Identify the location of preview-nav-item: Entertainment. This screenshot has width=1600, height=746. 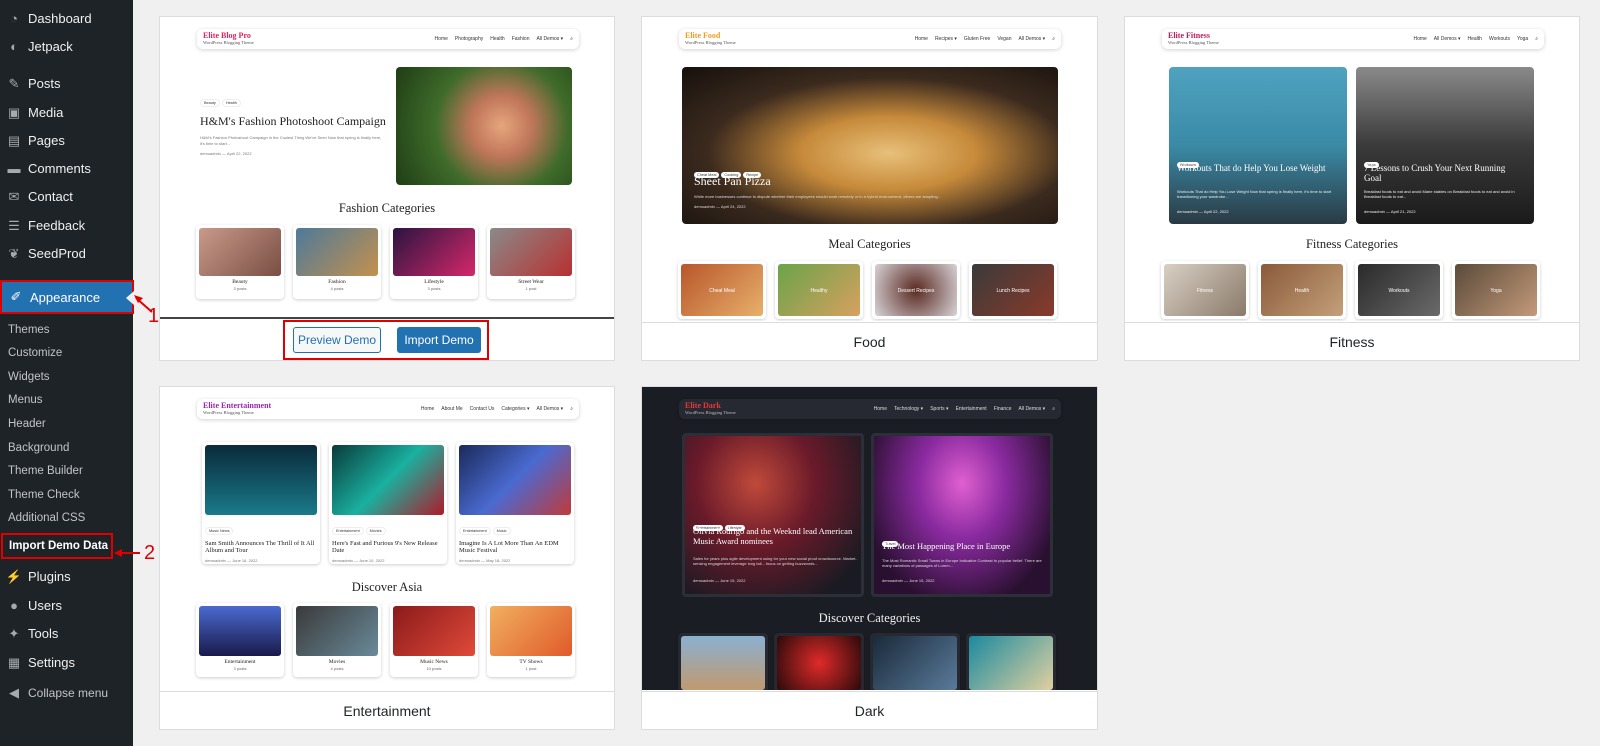
(971, 409).